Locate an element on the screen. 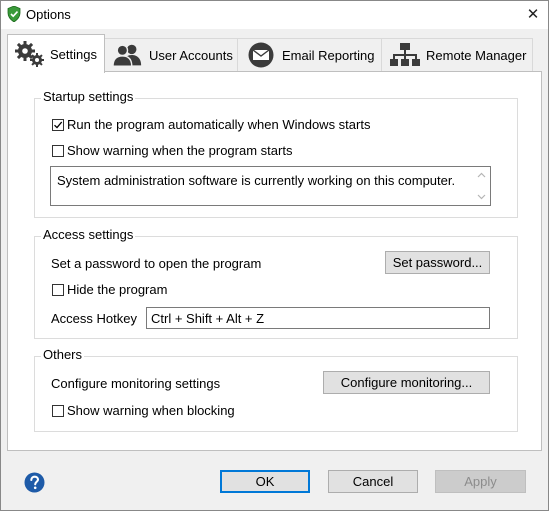 This screenshot has height=511, width=549. tab-user-accounts-label: User Accounts is located at coordinates (191, 55).